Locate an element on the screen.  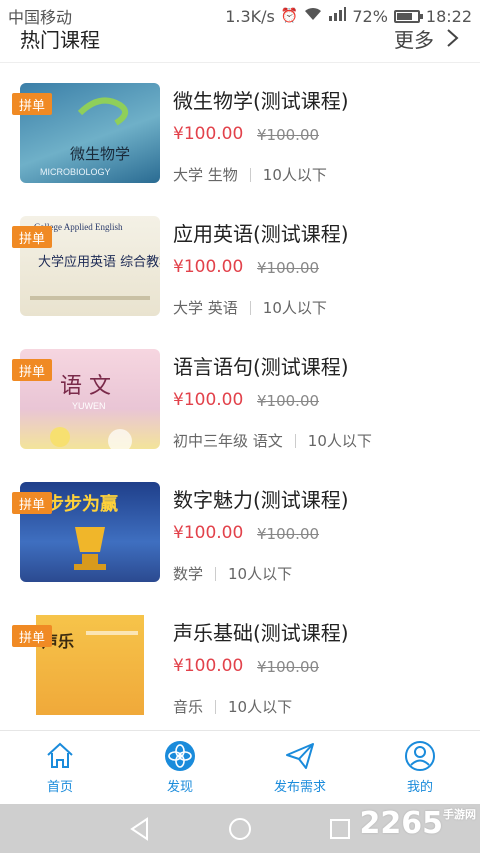
discover-icon is located at coordinates (180, 756).